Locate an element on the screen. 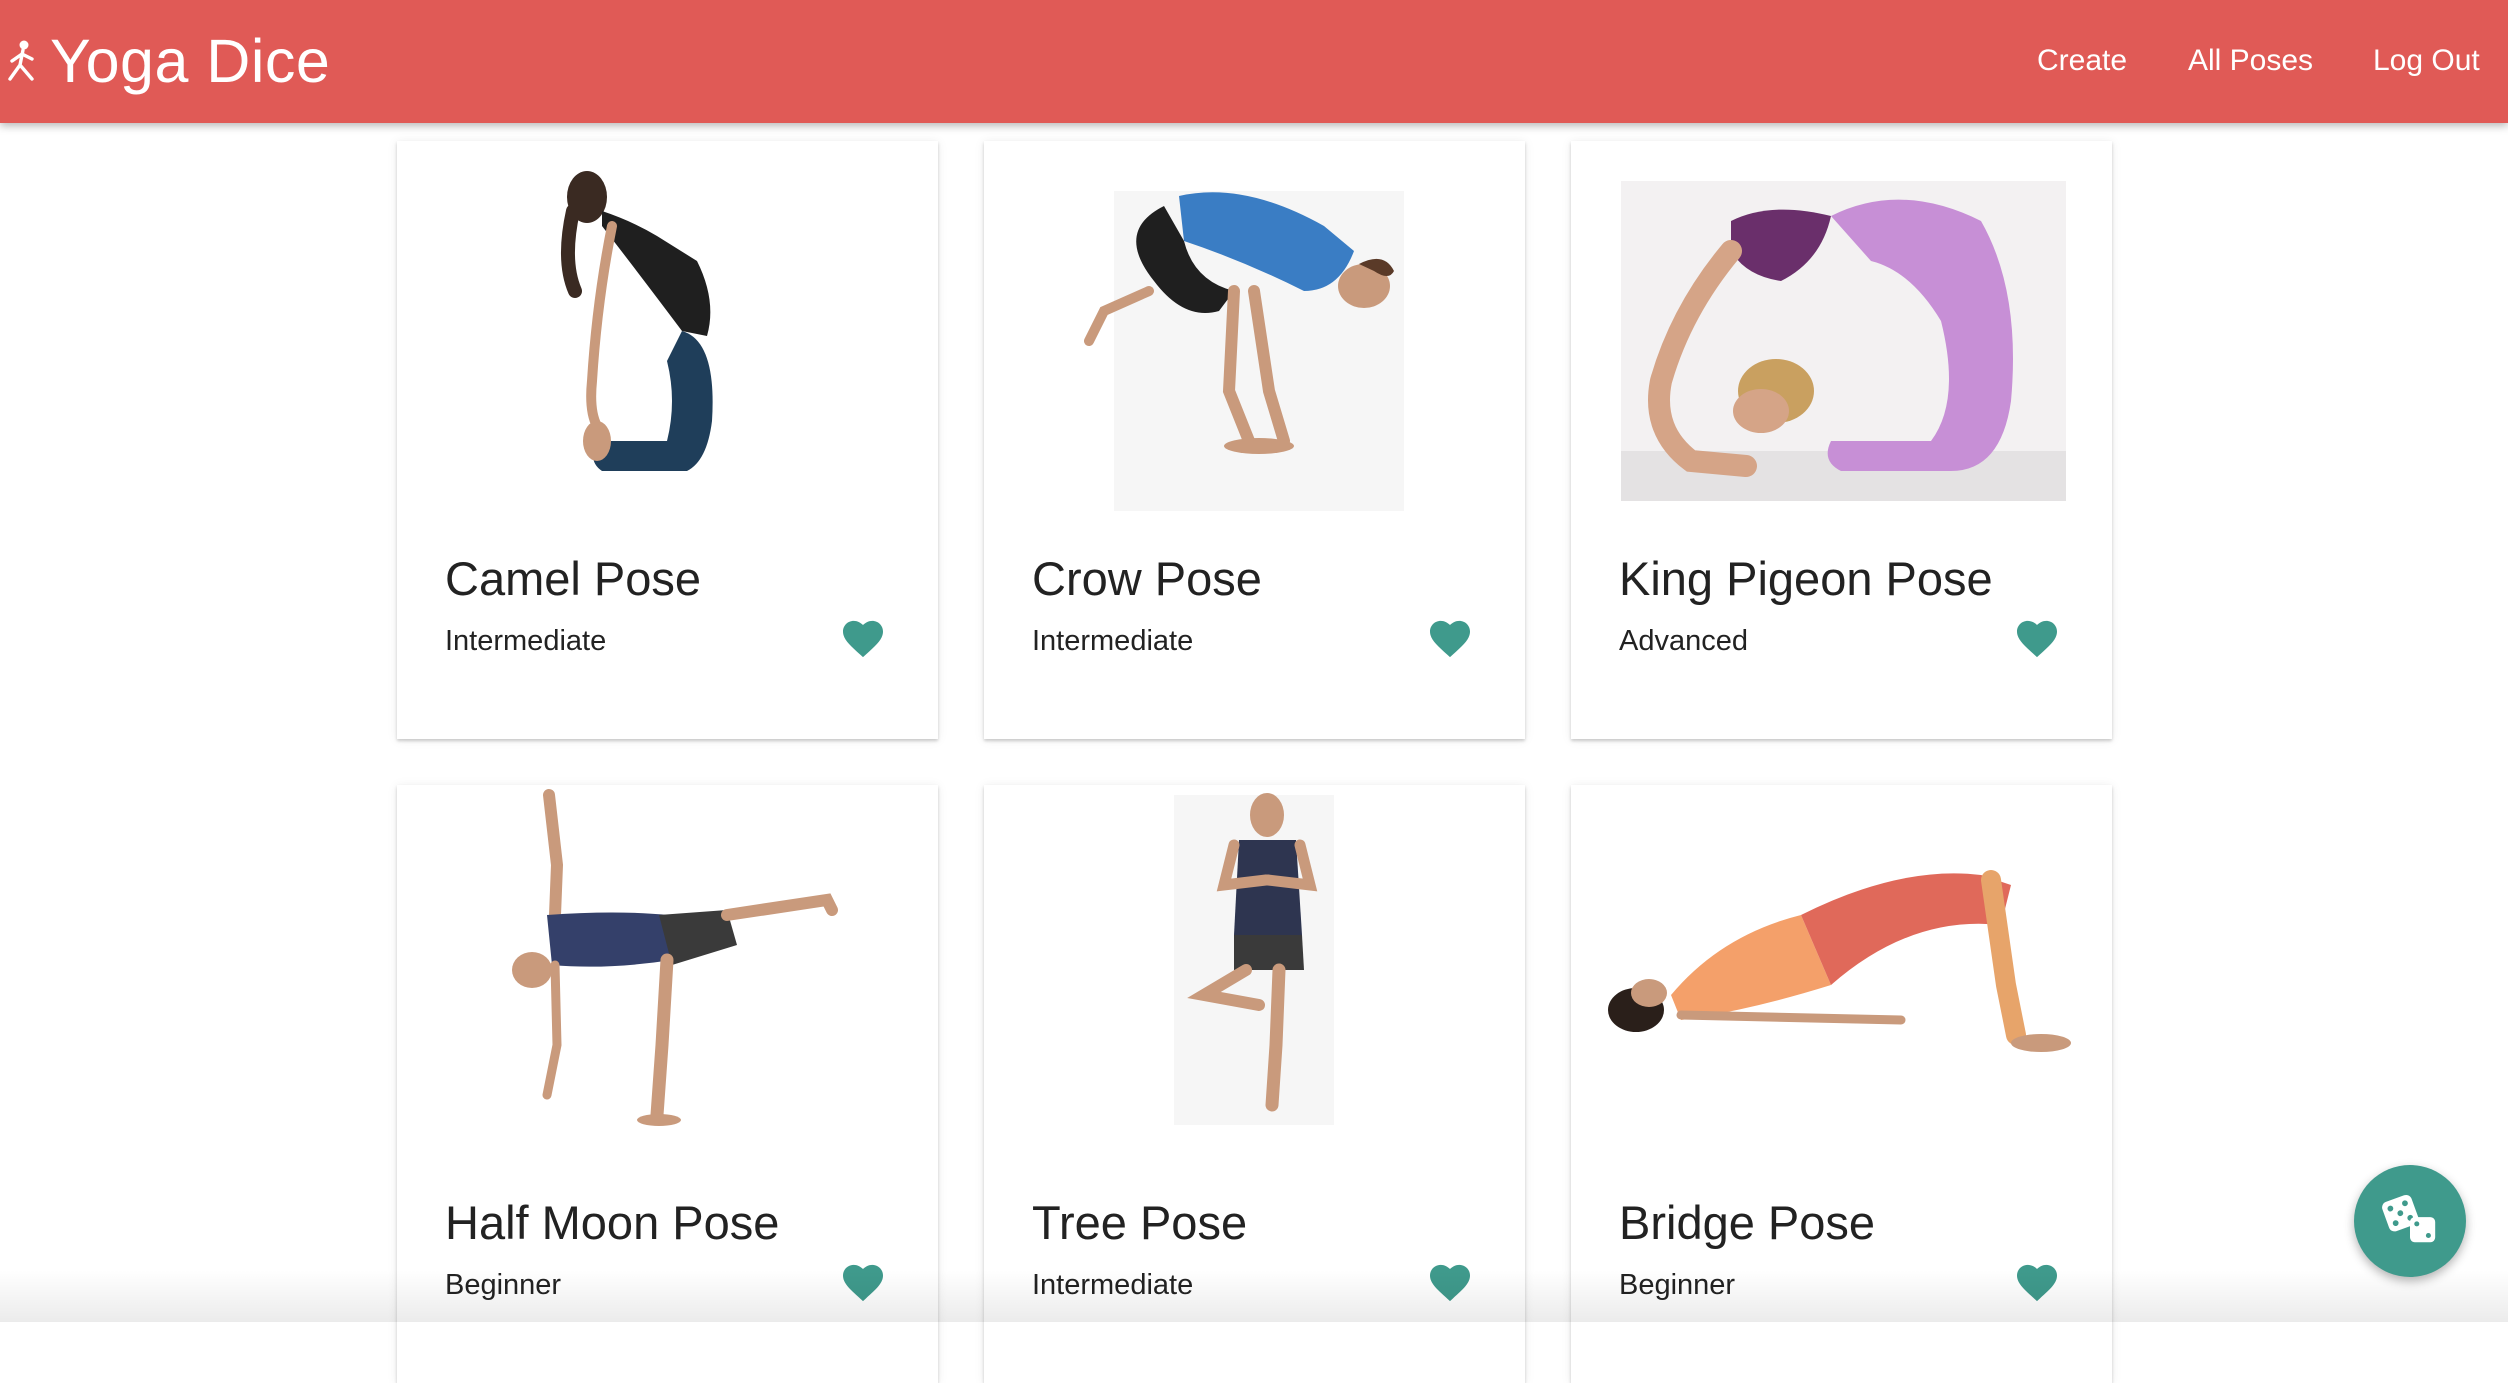 The width and height of the screenshot is (2508, 1383). pose-card: Tree Pose Intermediate is located at coordinates (1254, 1084).